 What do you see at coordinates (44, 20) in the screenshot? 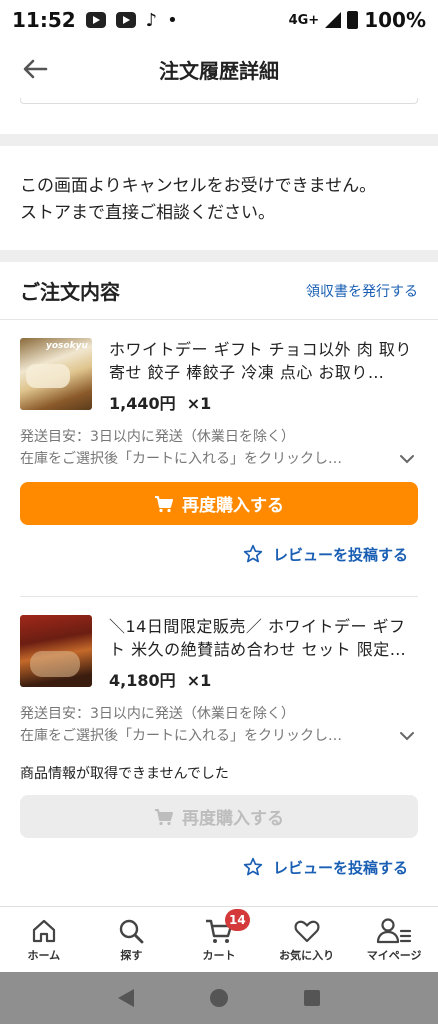
I see `status-time: 11:52` at bounding box center [44, 20].